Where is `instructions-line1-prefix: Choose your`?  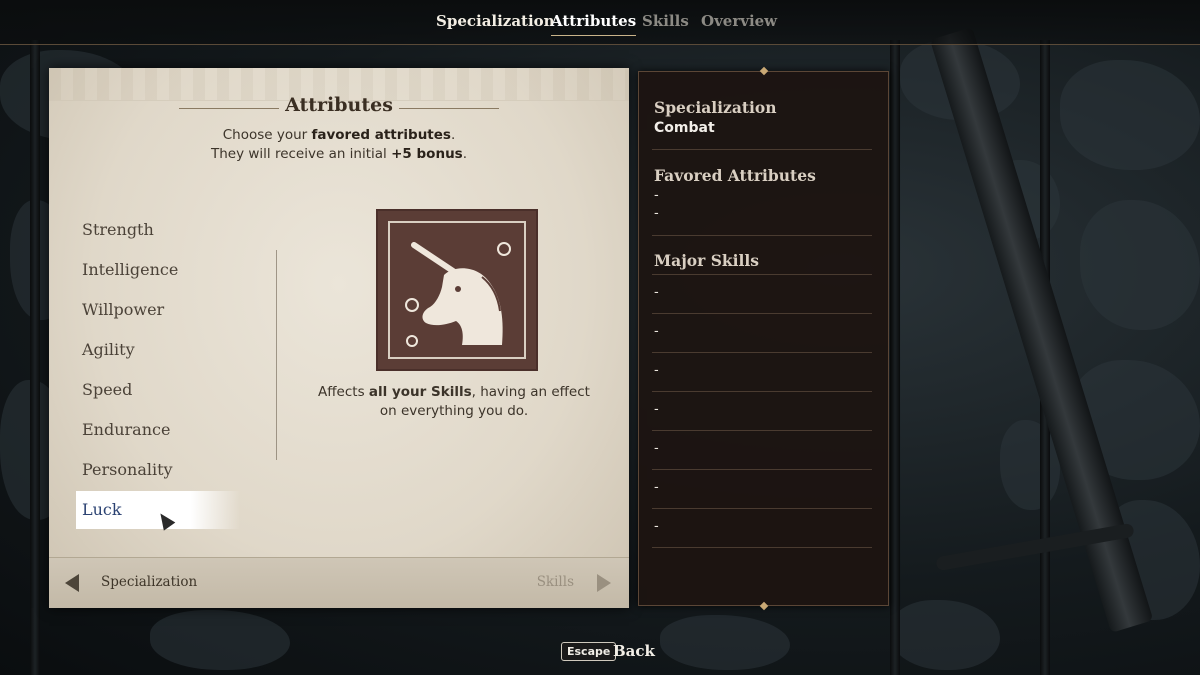 instructions-line1-prefix: Choose your is located at coordinates (267, 135).